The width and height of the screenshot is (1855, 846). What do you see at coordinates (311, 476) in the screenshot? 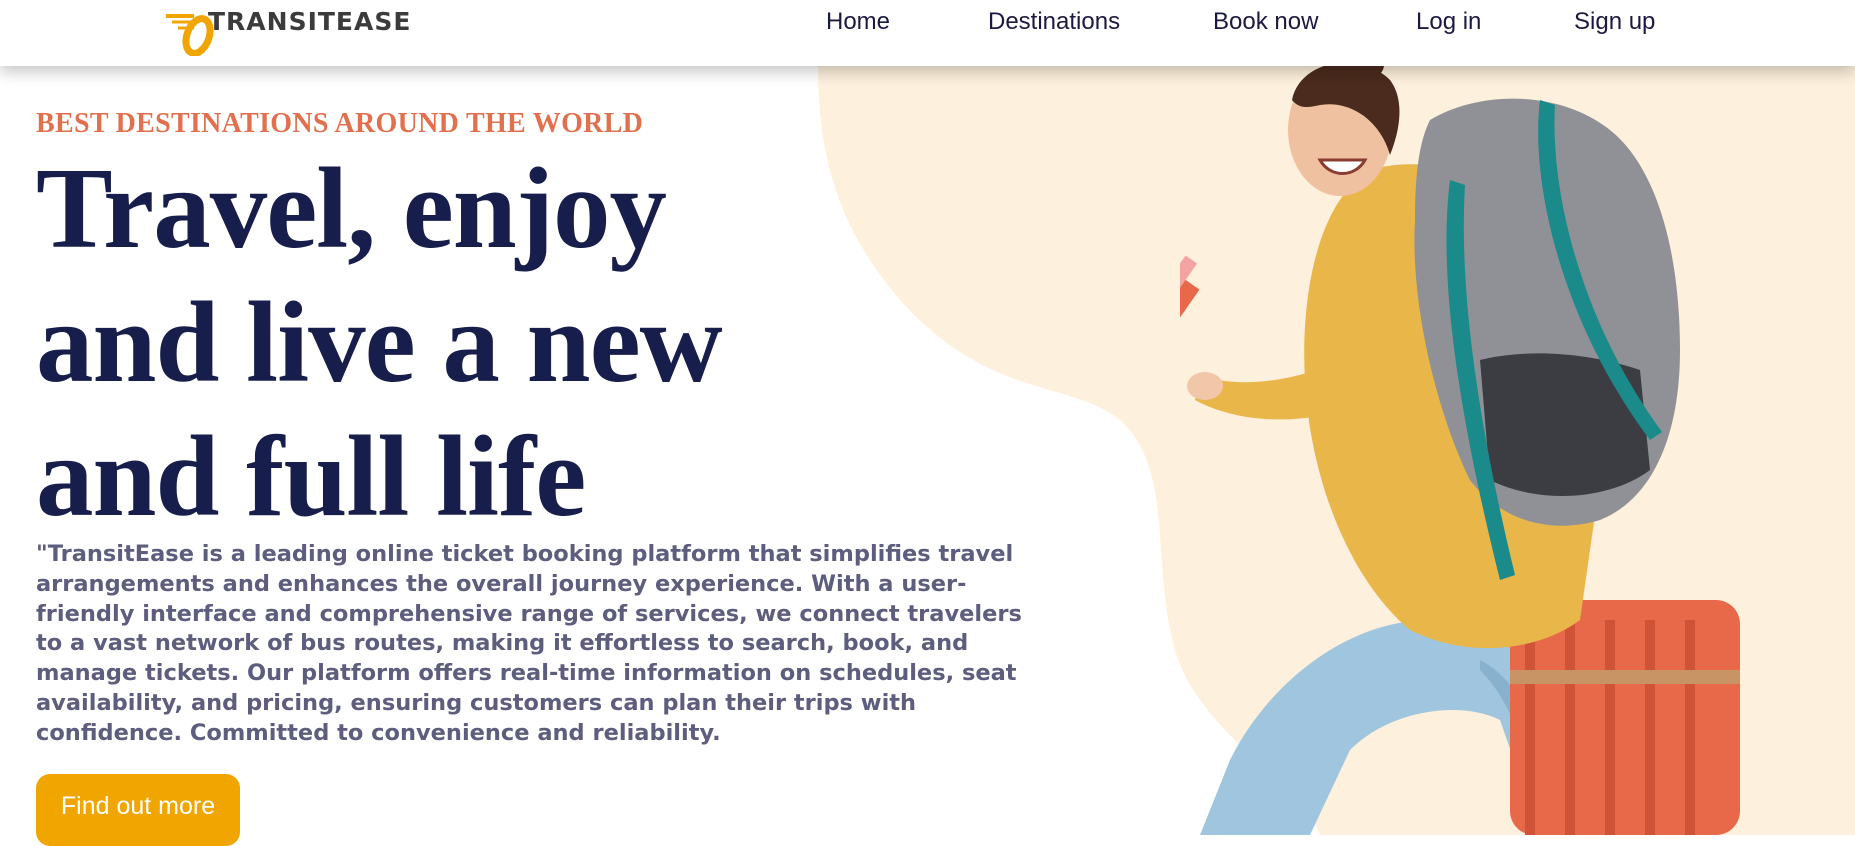
I see `headline-line-3: and full life` at bounding box center [311, 476].